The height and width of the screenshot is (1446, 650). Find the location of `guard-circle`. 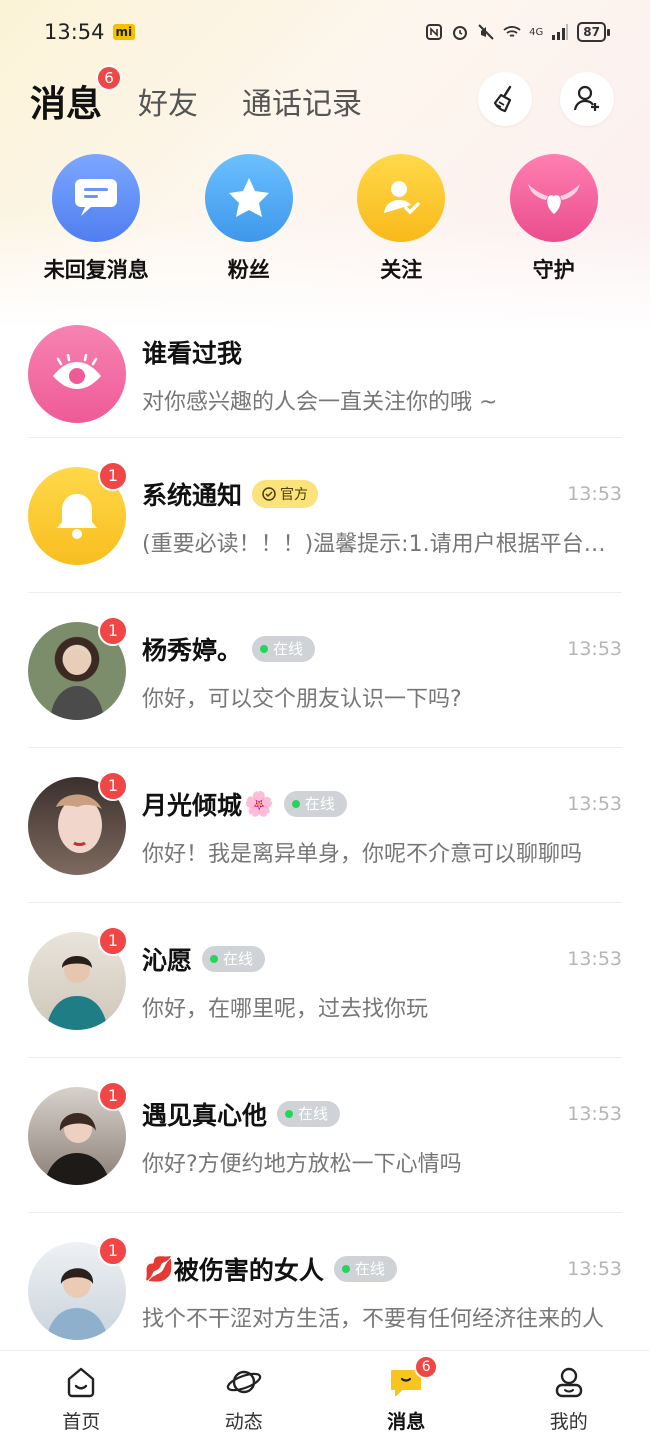

guard-circle is located at coordinates (553, 198).